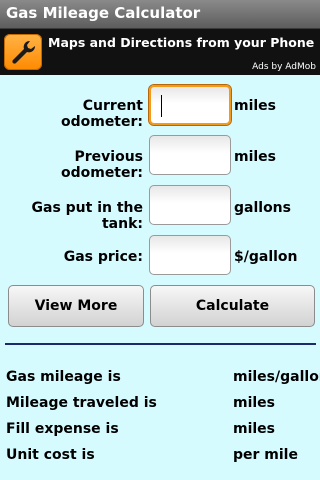  Describe the element at coordinates (284, 67) in the screenshot. I see `ad-attribution: Ads by AdMob` at that location.